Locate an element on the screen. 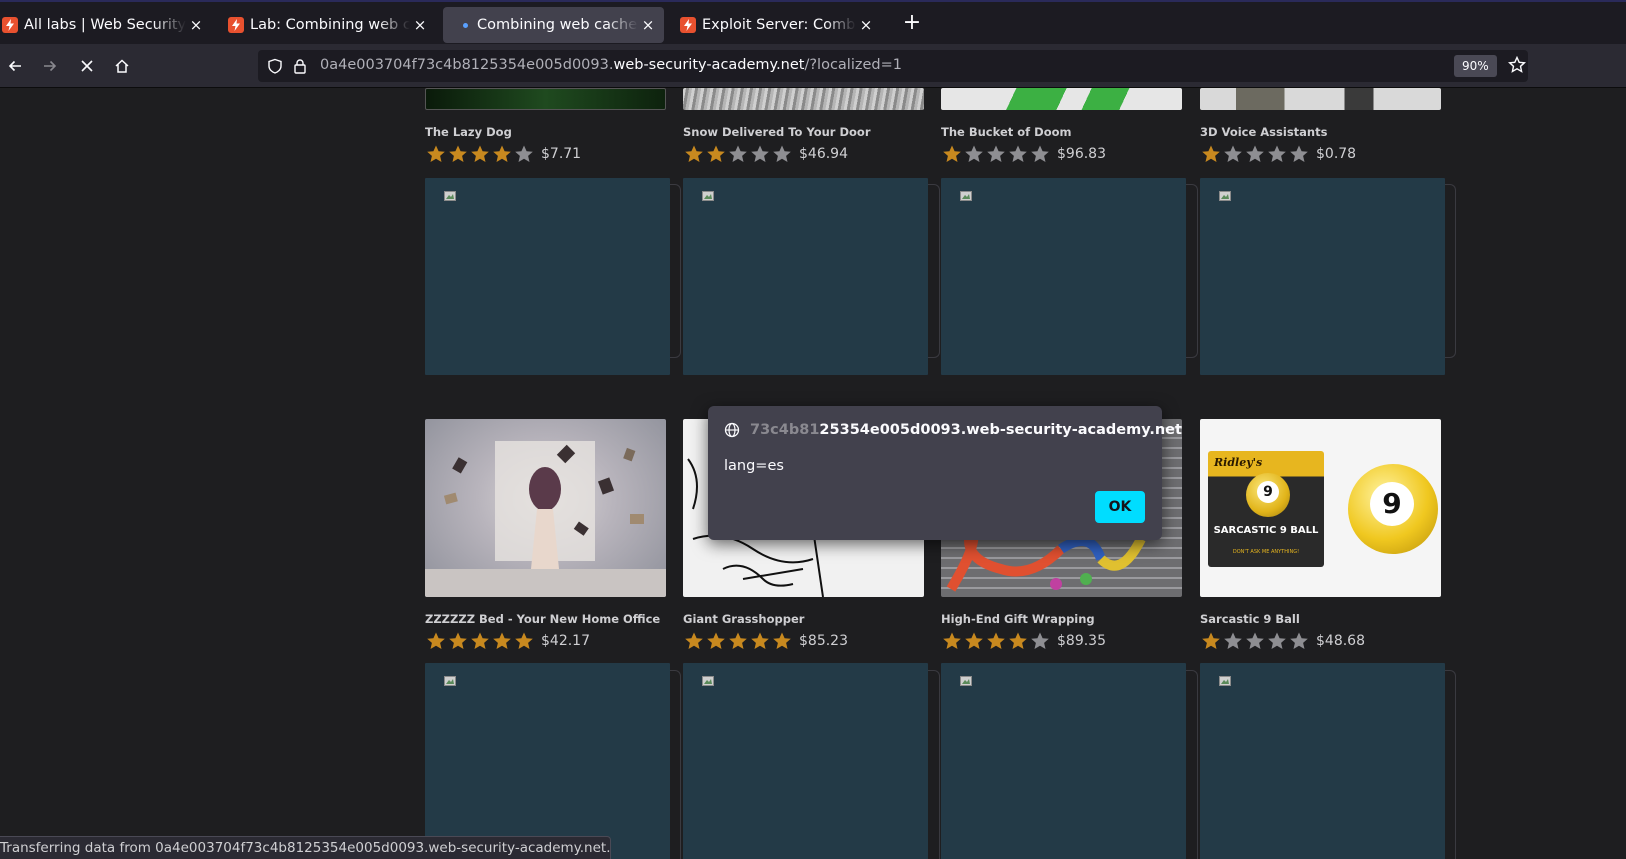 This screenshot has height=859, width=1626. back-button is located at coordinates (15, 66).